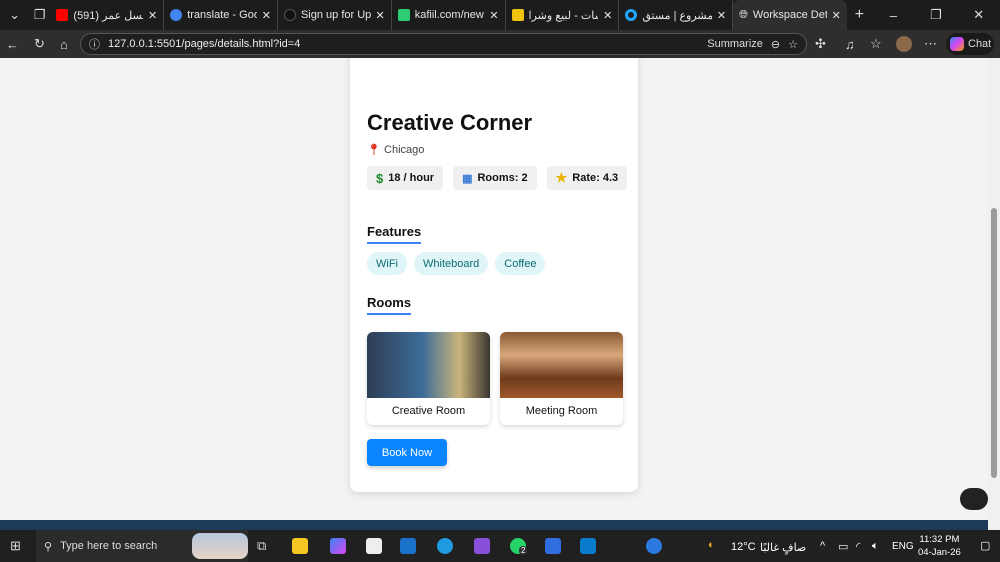 The width and height of the screenshot is (1000, 562). I want to click on kafiil-favicon-icon, so click(403, 15).